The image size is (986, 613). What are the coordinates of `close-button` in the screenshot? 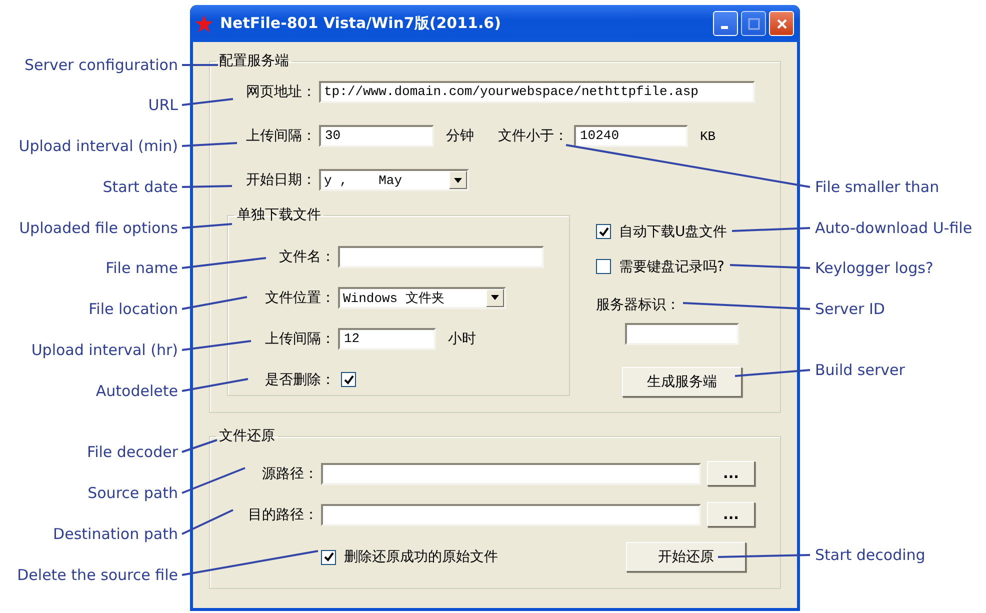 It's located at (781, 23).